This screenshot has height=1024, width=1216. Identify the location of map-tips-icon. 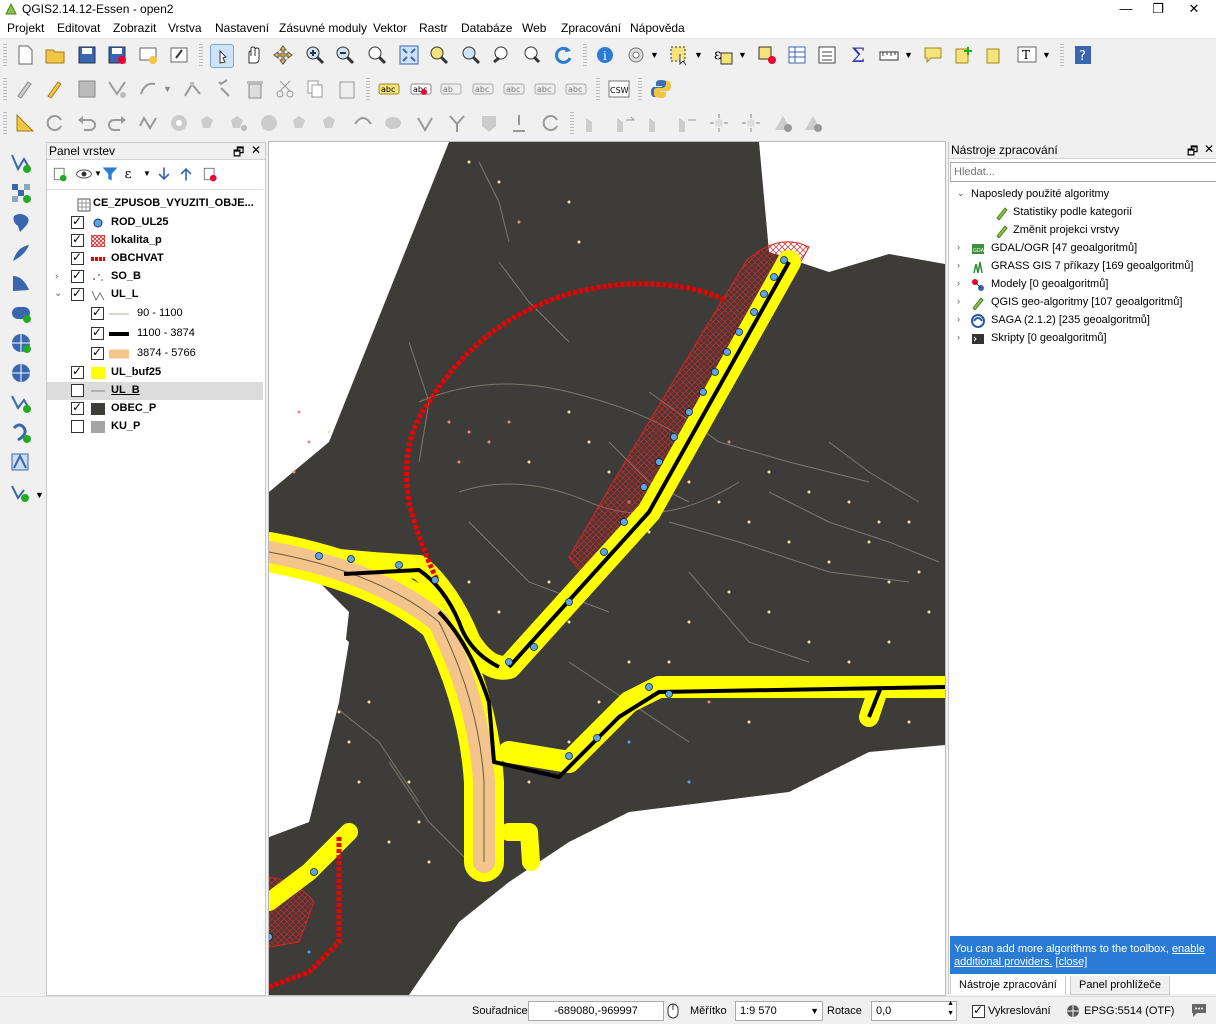
(933, 55).